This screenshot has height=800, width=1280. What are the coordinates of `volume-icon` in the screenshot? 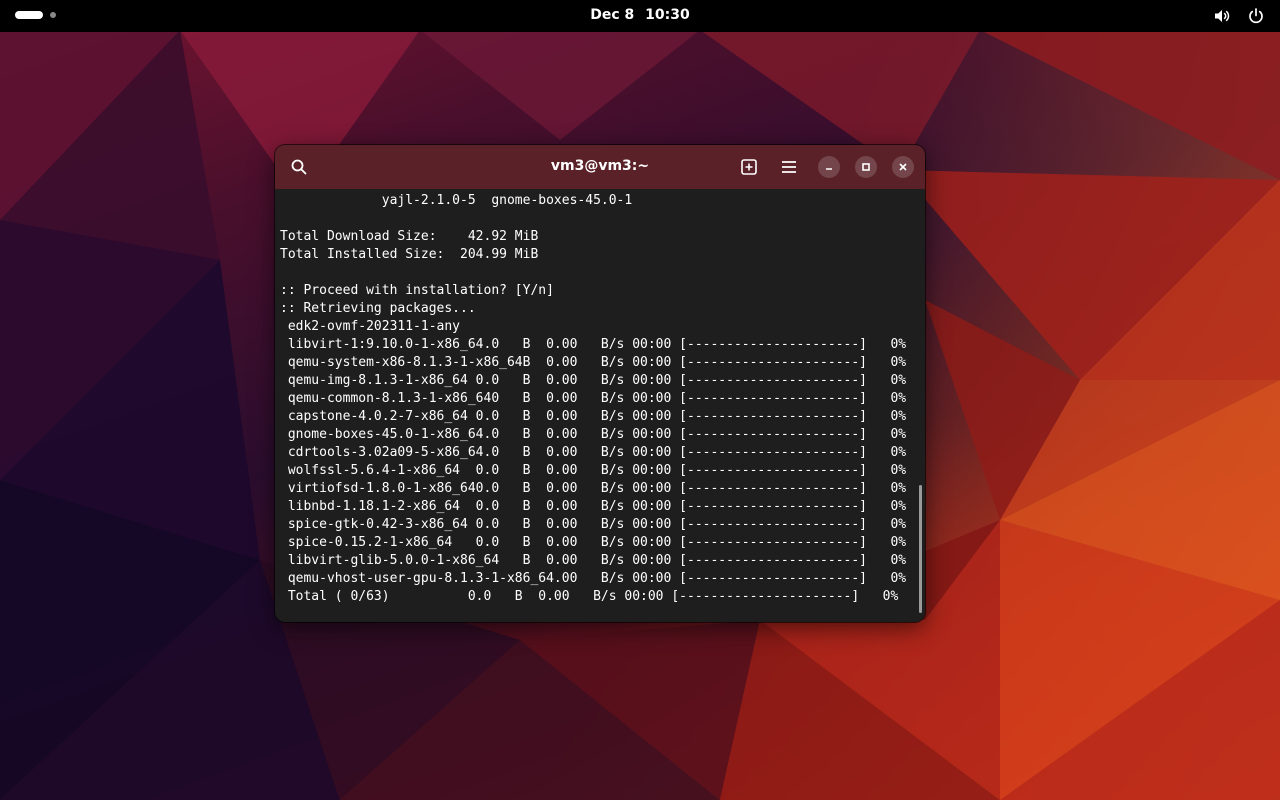 It's located at (1222, 16).